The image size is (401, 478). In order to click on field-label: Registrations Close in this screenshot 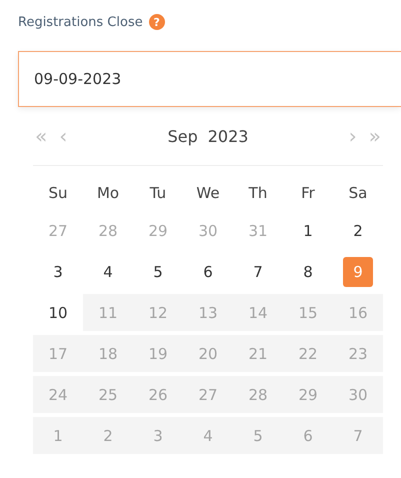, I will do `click(80, 22)`.